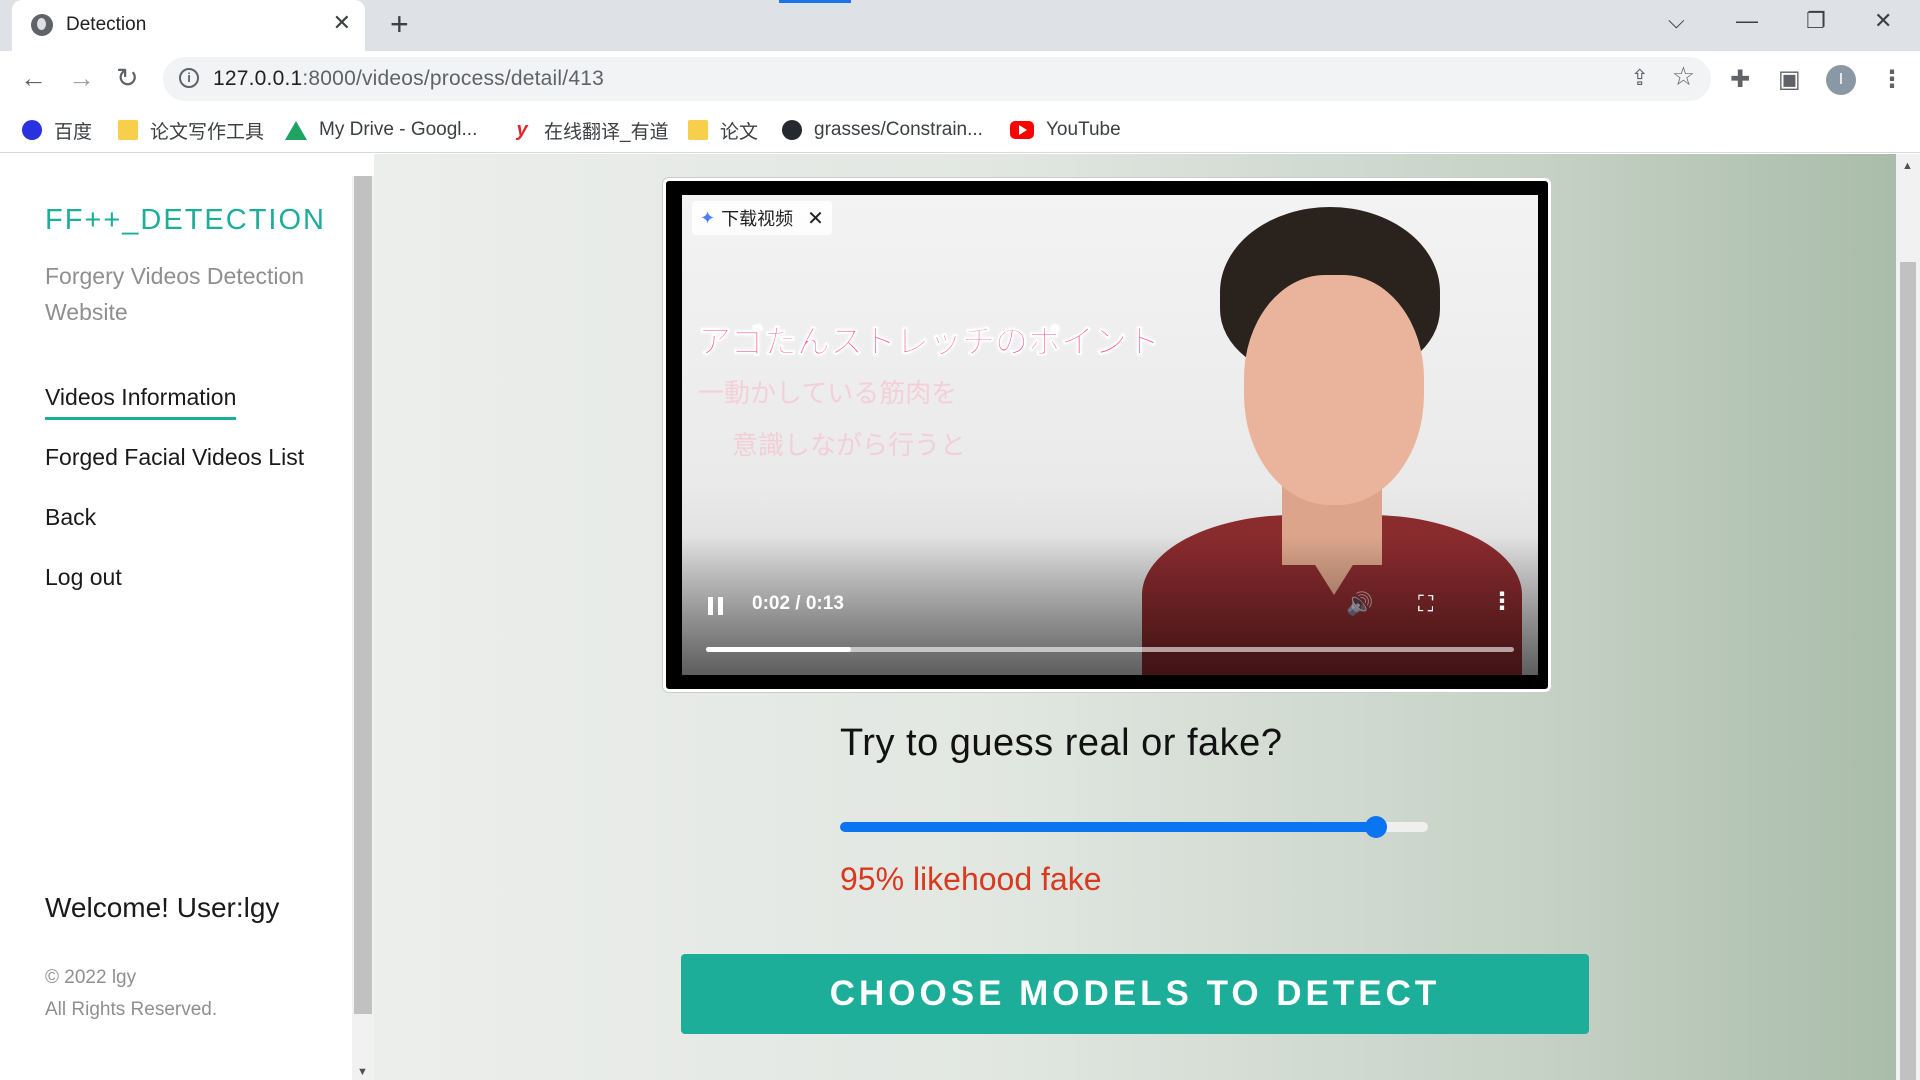 This screenshot has height=1080, width=1920. What do you see at coordinates (189, 78) in the screenshot?
I see `site-info-icon: i` at bounding box center [189, 78].